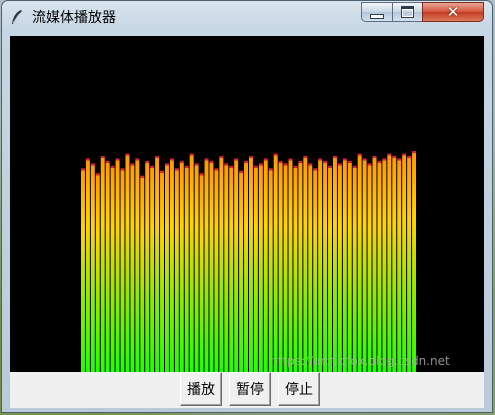  What do you see at coordinates (299, 389) in the screenshot?
I see `stop-button: 停止` at bounding box center [299, 389].